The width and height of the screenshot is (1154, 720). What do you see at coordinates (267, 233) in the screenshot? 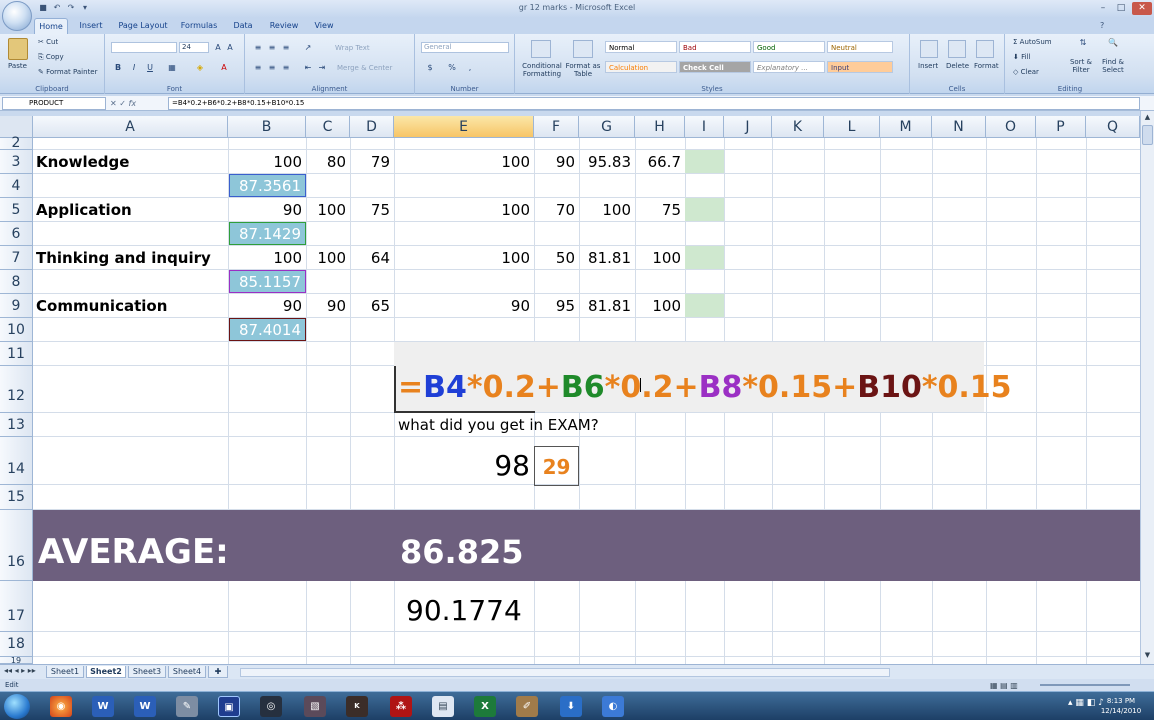
I see `cell-b6: 87.1429` at bounding box center [267, 233].